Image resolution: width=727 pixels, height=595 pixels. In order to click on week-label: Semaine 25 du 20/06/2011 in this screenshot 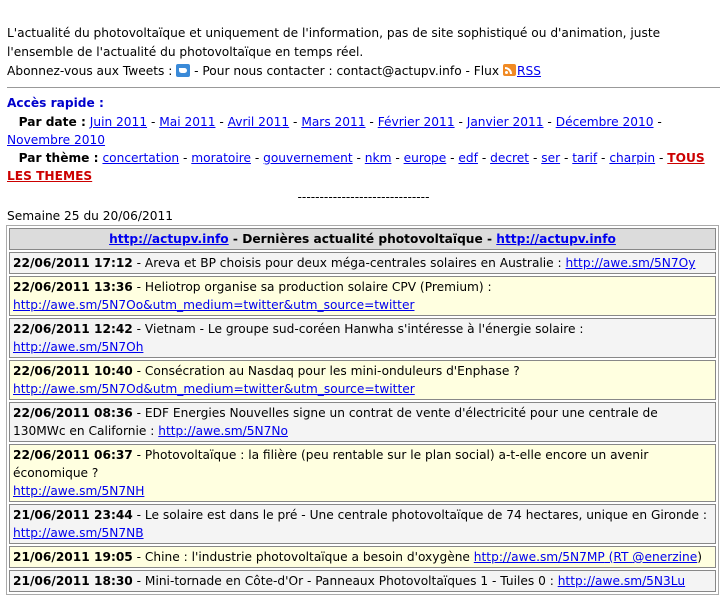, I will do `click(90, 216)`.